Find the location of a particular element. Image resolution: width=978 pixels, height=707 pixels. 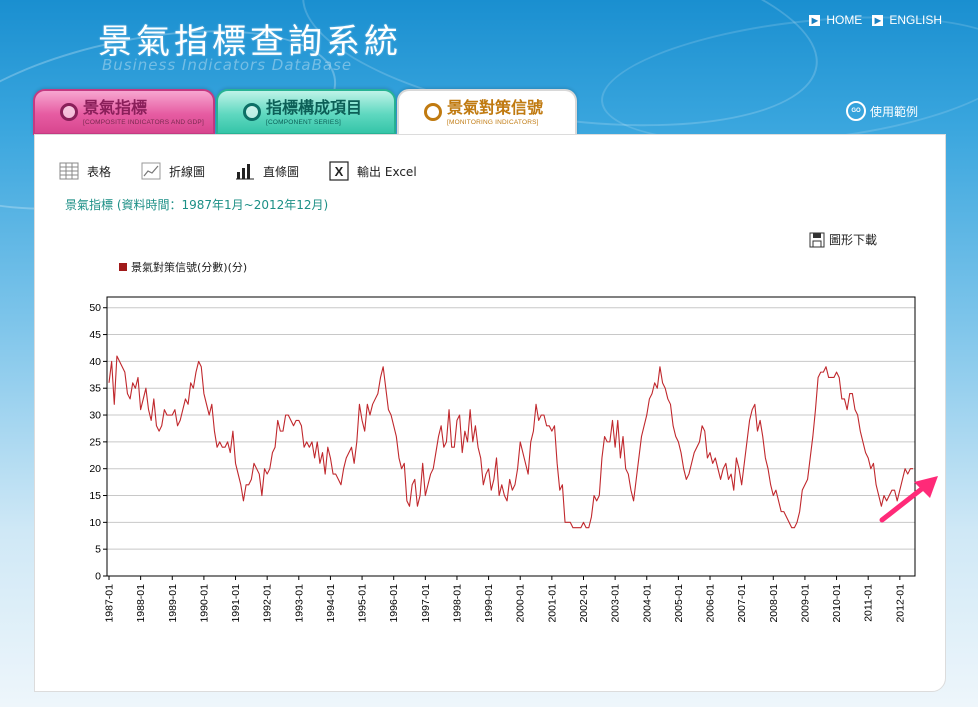

x-tick-label: 1988-01 is located at coordinates (141, 603).